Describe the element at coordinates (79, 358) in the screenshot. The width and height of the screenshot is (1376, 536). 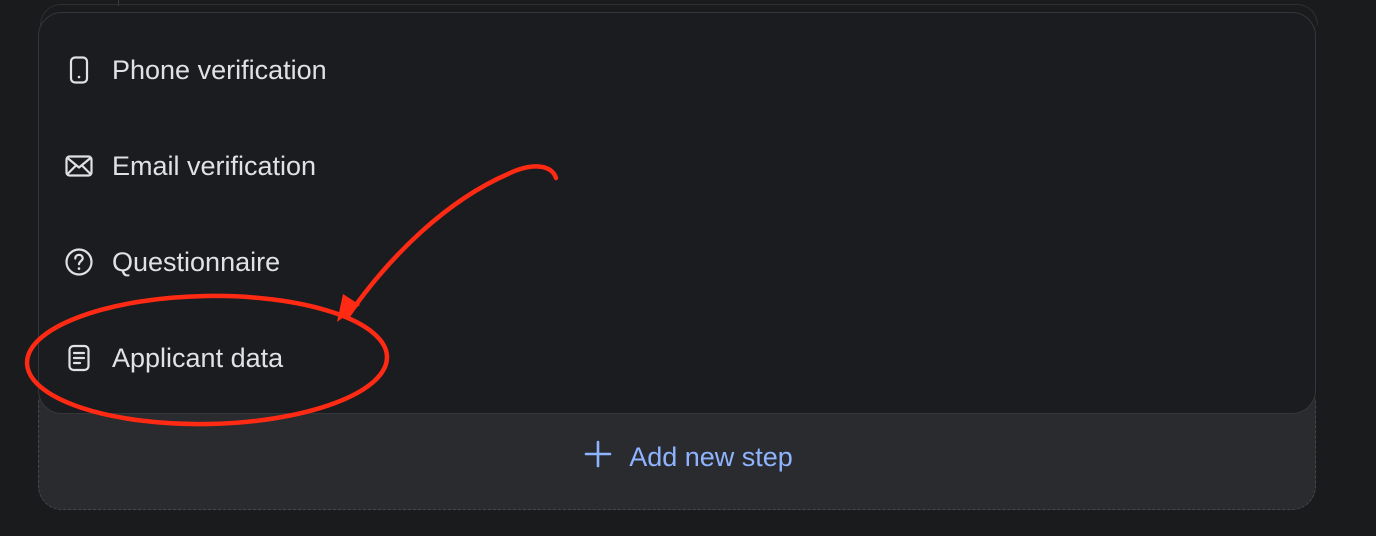
I see `document-icon` at that location.